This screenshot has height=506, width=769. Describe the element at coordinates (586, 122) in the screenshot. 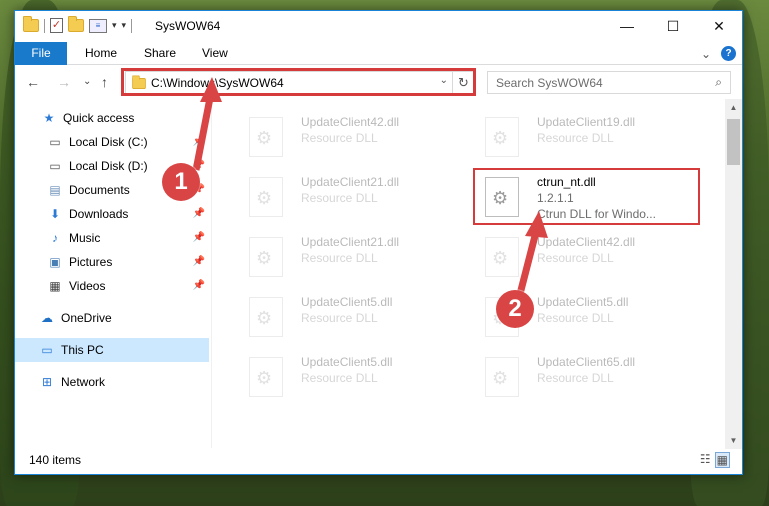

I see `file-name: UpdateClient19.dll` at that location.